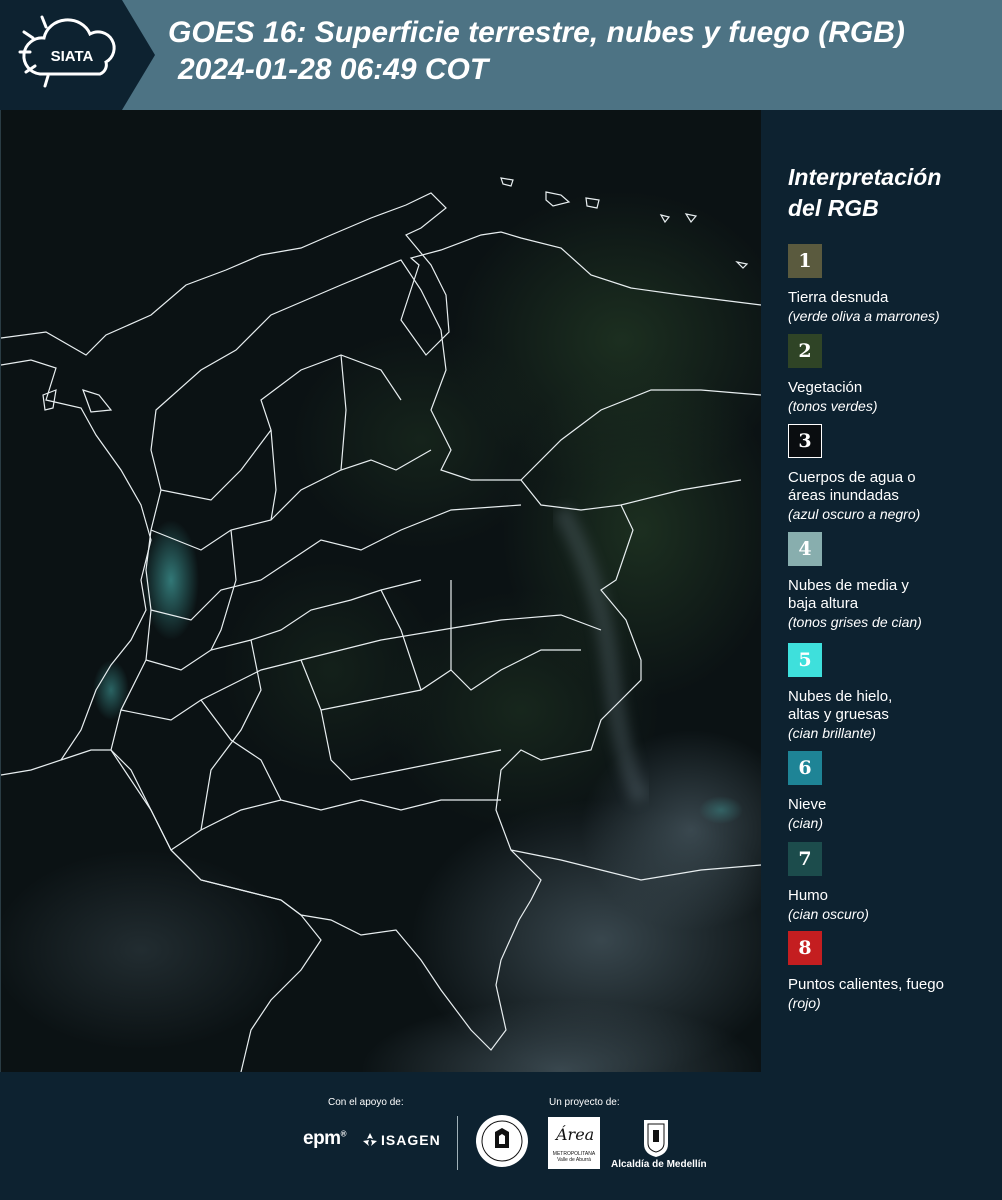 The width and height of the screenshot is (1002, 1200). I want to click on legend-item-subtitle: (cian brillante), so click(832, 733).